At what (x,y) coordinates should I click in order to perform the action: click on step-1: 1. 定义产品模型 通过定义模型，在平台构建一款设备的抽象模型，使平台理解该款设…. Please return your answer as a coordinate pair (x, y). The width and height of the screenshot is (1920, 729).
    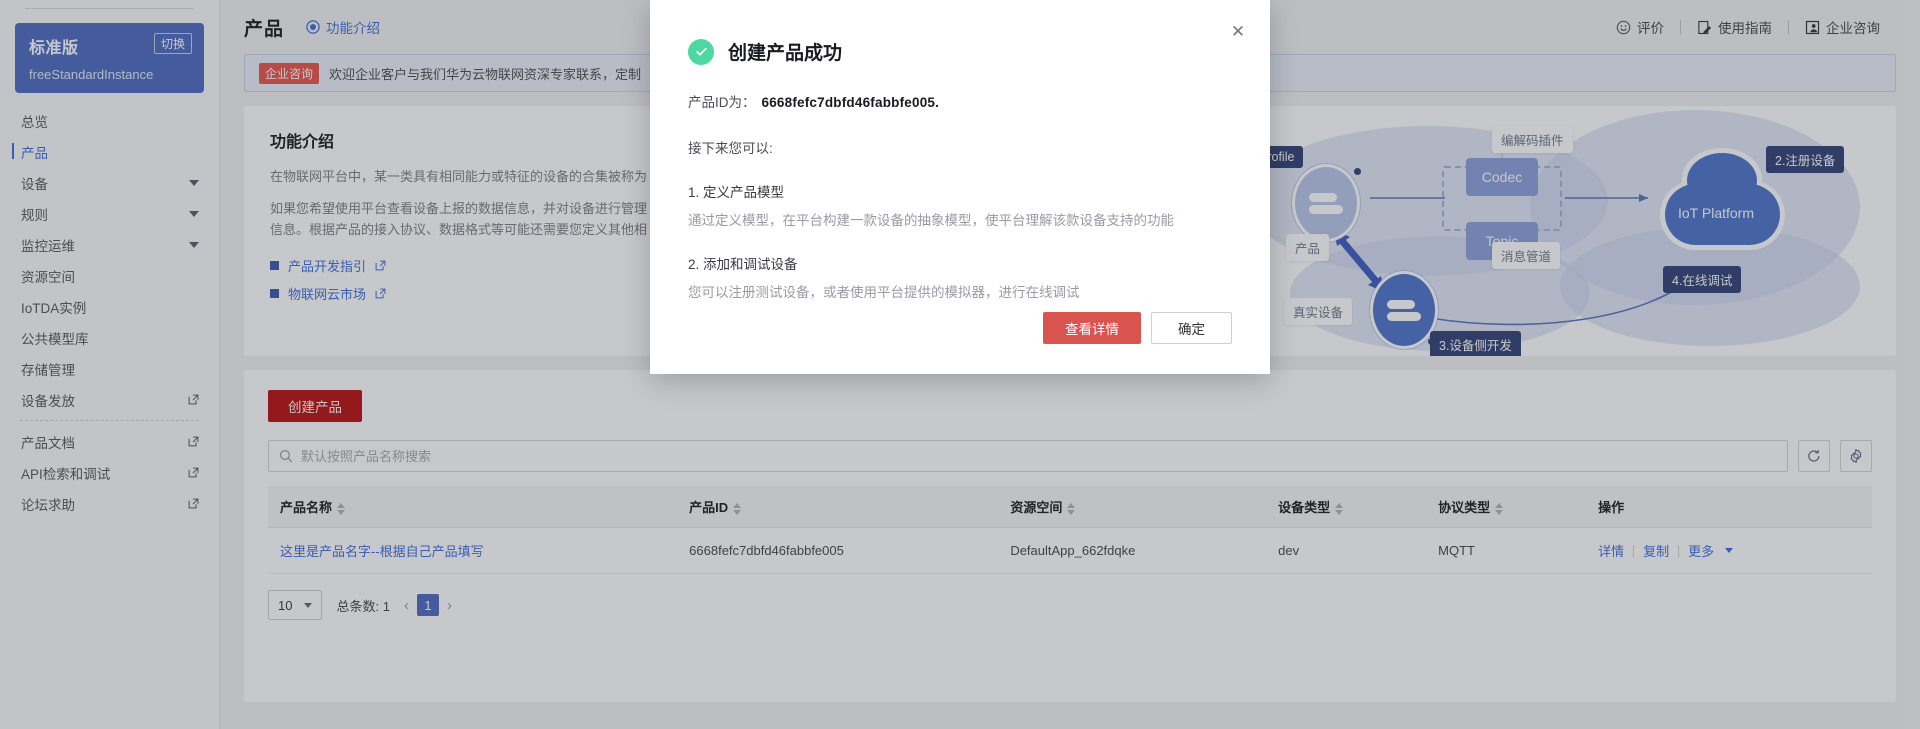
    Looking at the image, I should click on (960, 205).